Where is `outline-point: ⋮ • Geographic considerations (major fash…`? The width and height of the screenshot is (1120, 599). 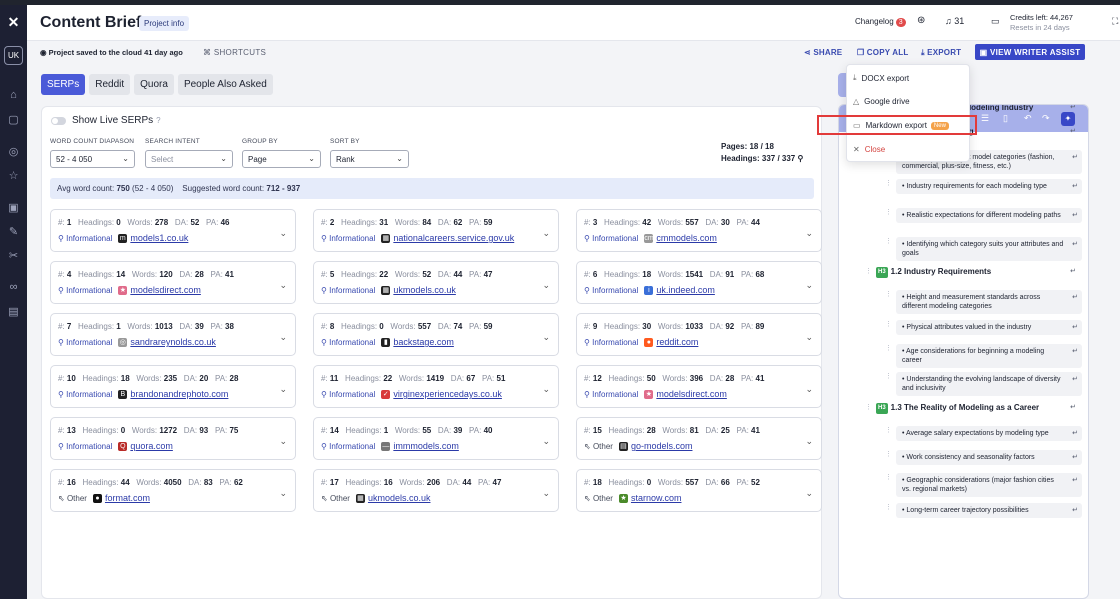
outline-point: ⋮ • Geographic considerations (major fash… is located at coordinates (983, 485).